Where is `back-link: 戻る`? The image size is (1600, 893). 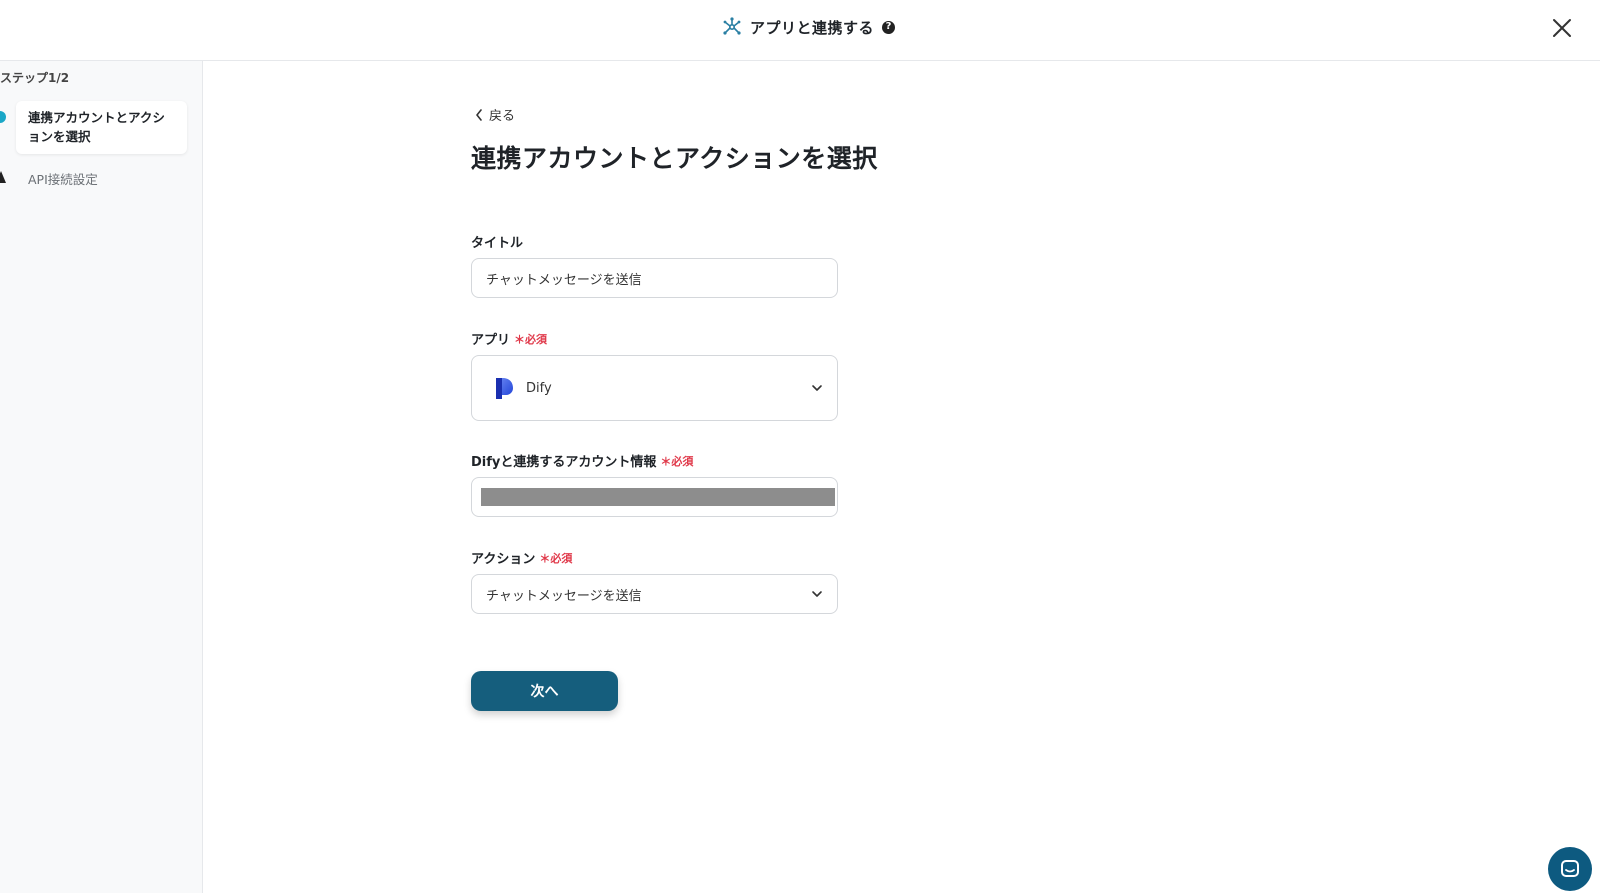 back-link: 戻る is located at coordinates (495, 114).